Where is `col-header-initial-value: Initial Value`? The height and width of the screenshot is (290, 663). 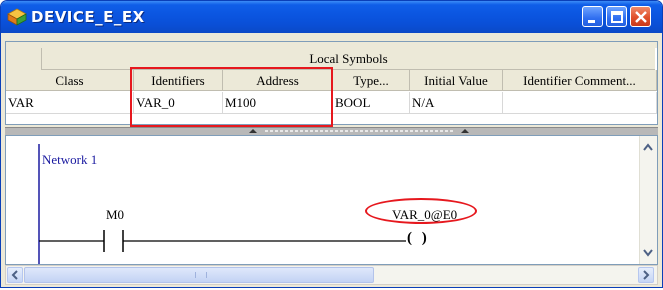
col-header-initial-value: Initial Value is located at coordinates (456, 80).